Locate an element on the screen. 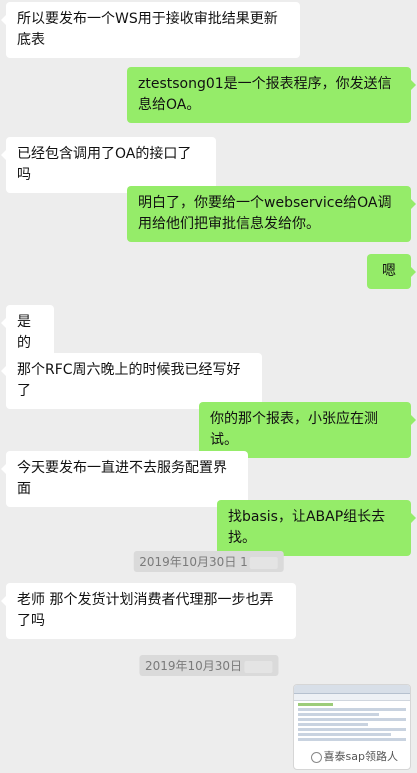 This screenshot has height=773, width=417. watermark-text: 喜泰sap领路人 is located at coordinates (360, 756).